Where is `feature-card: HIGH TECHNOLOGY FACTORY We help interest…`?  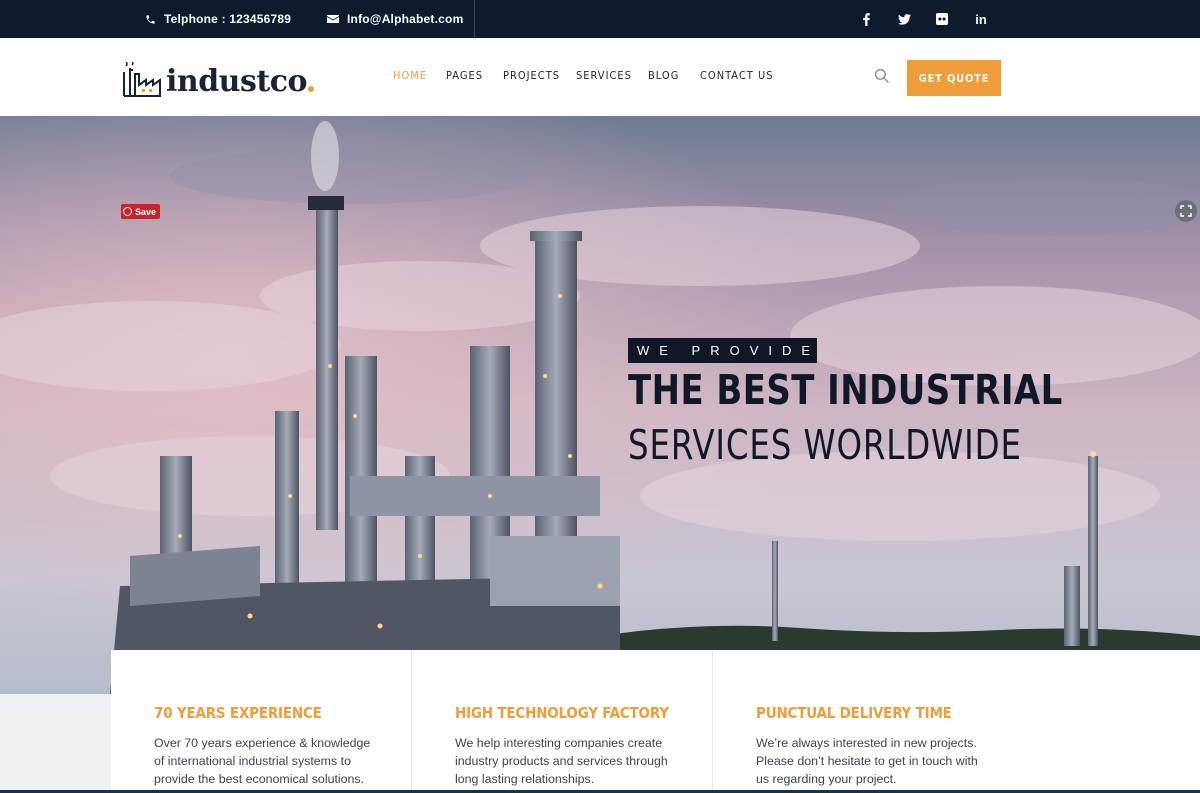 feature-card: HIGH TECHNOLOGY FACTORY We help interest… is located at coordinates (561, 721).